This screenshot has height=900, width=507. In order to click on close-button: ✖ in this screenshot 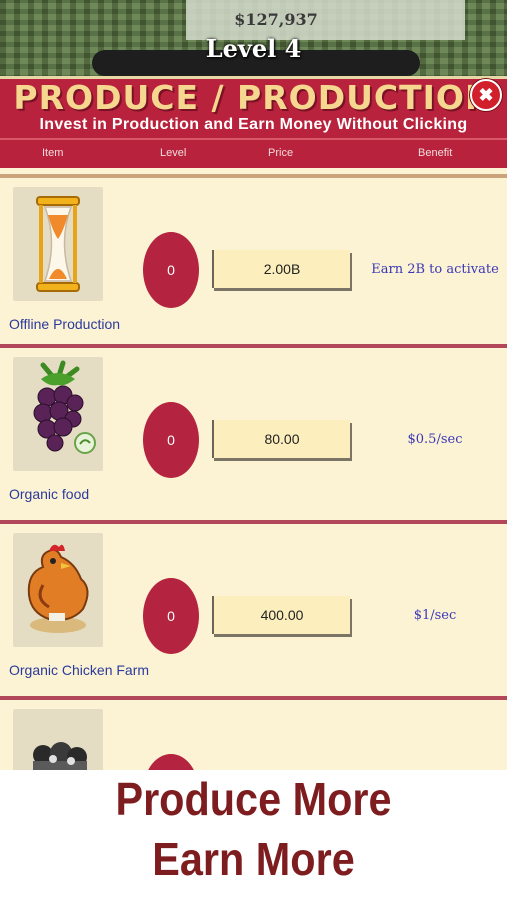, I will do `click(486, 95)`.